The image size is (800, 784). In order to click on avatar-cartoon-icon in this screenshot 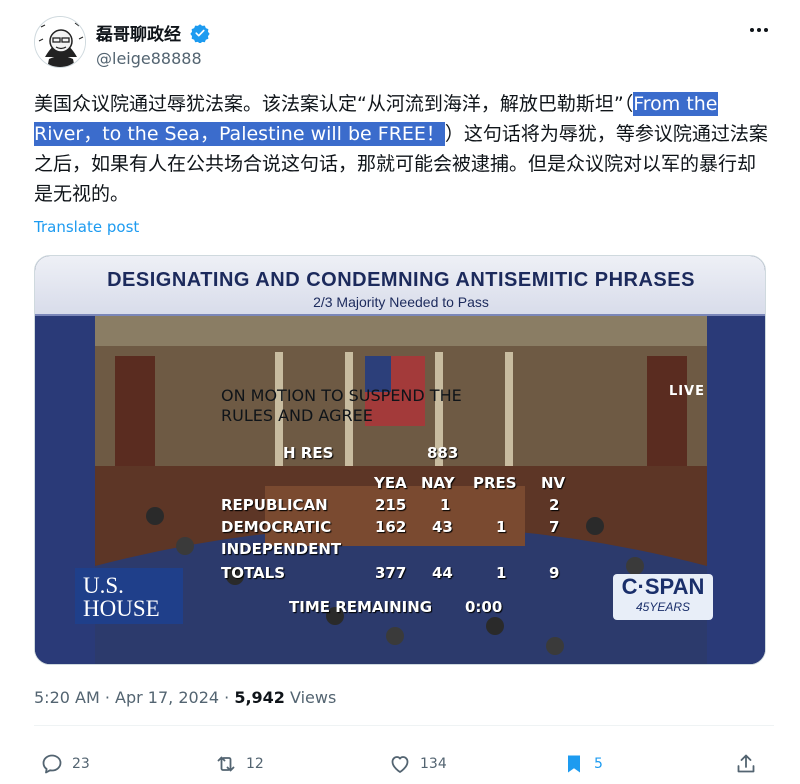, I will do `click(60, 42)`.